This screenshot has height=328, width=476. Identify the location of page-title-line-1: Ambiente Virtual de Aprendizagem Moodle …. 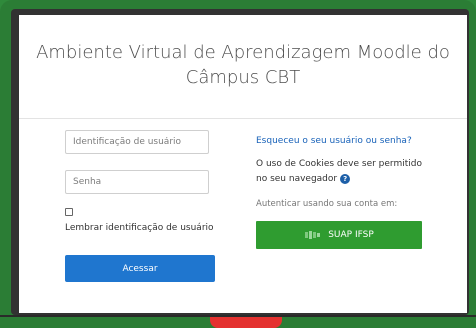
(243, 52).